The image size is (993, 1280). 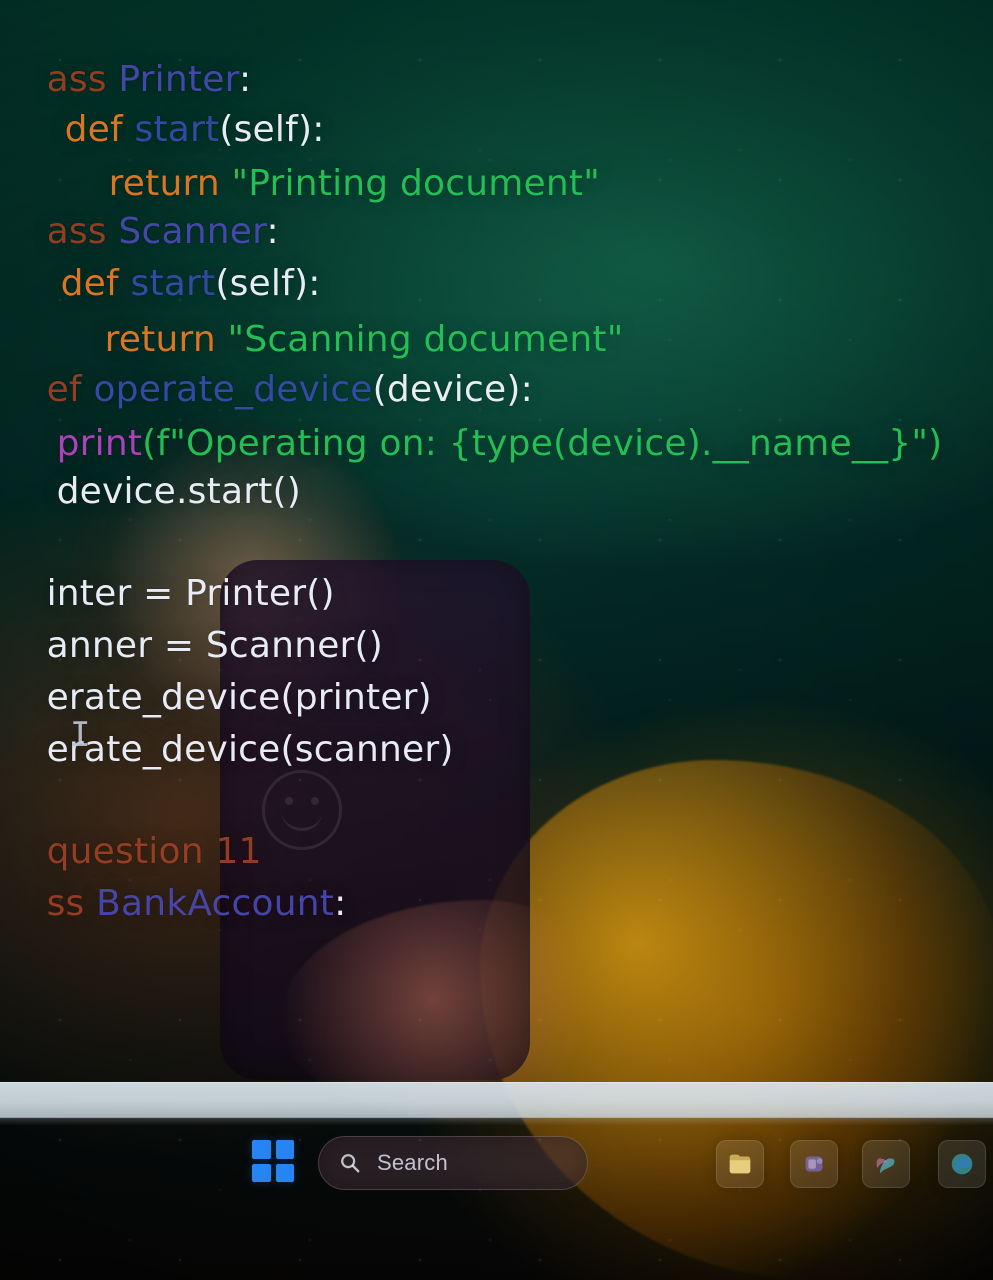 I want to click on taskbar-search: Search, so click(x=453, y=1163).